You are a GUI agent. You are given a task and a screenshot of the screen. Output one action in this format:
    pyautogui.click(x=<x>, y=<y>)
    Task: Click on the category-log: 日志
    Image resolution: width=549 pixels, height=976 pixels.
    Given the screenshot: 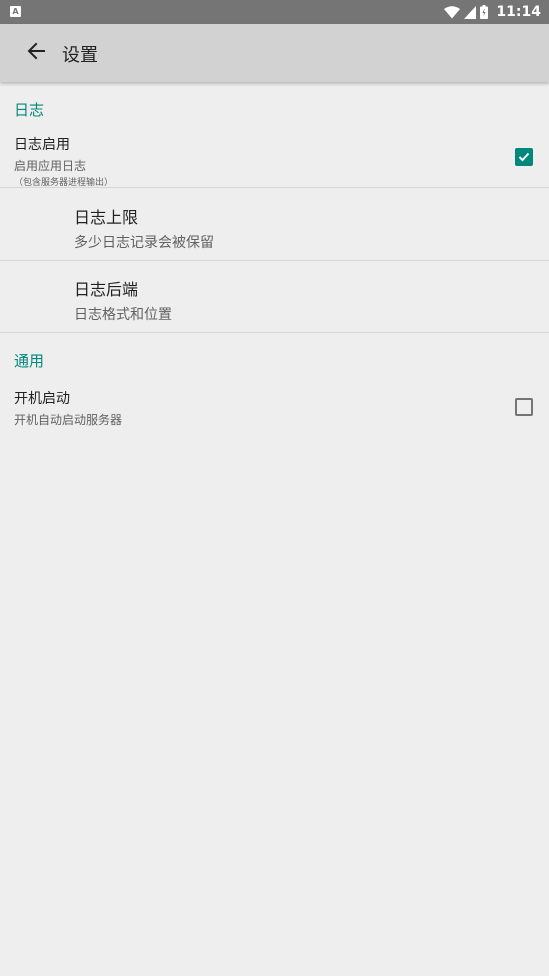 What is the action you would take?
    pyautogui.click(x=29, y=110)
    